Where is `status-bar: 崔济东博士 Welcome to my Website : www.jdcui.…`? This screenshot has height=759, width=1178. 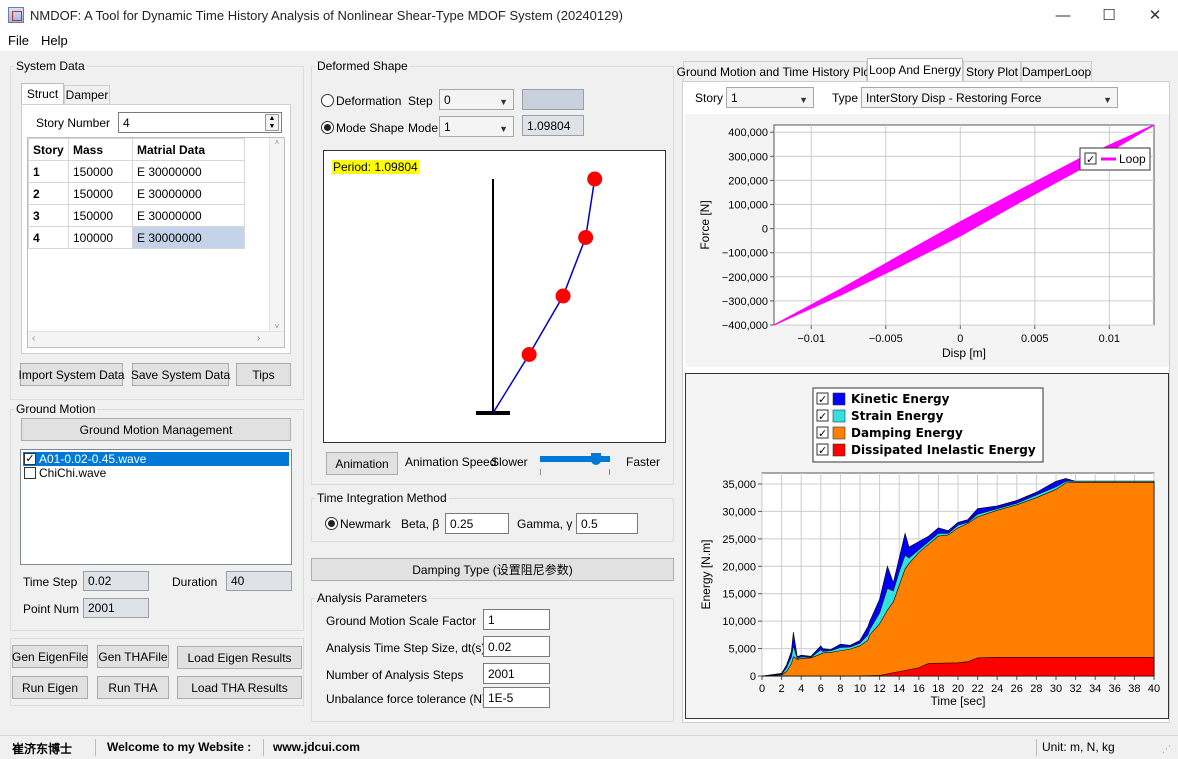 status-bar: 崔济东博士 Welcome to my Website : www.jdcui.… is located at coordinates (589, 747).